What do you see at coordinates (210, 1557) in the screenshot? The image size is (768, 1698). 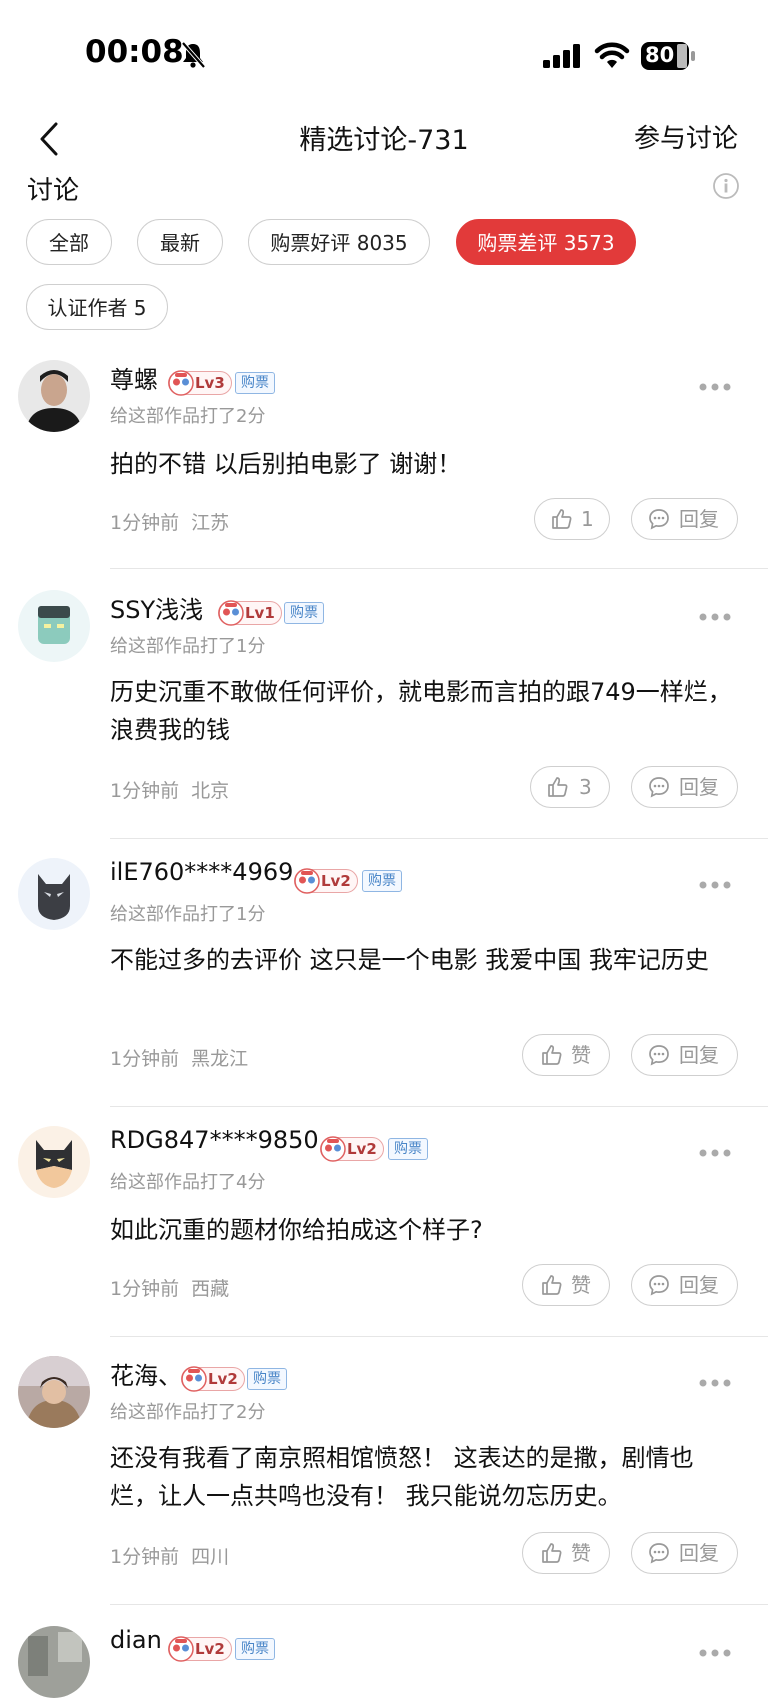 I see `comment-location: 四川` at bounding box center [210, 1557].